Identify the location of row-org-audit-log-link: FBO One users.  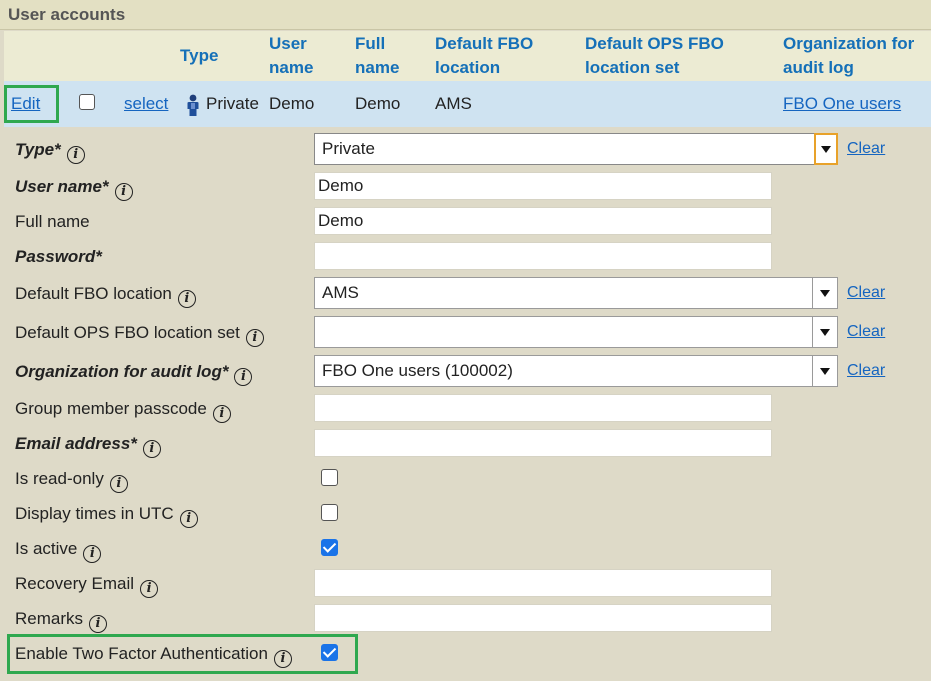
(842, 104).